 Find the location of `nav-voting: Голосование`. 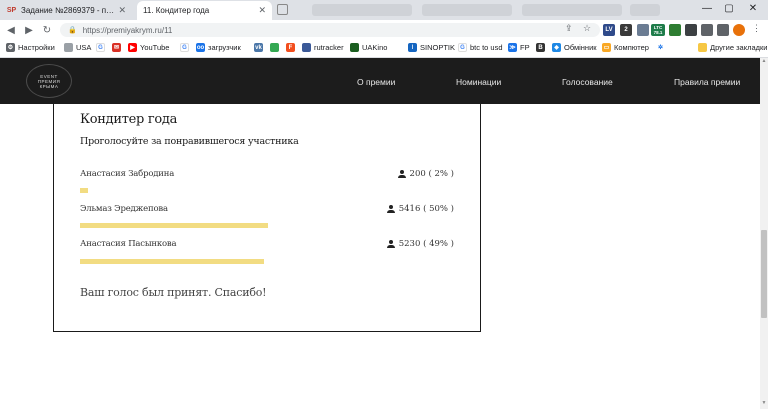

nav-voting: Голосование is located at coordinates (587, 82).